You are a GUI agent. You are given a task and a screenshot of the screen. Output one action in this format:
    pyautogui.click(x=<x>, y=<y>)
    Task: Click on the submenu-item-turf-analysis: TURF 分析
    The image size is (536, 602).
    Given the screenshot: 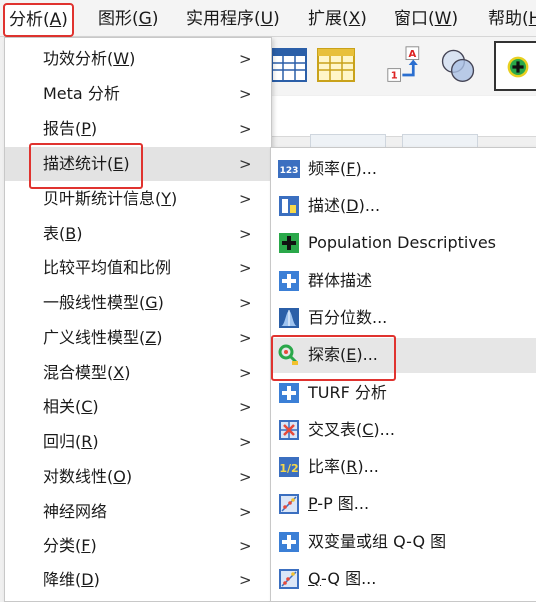 What is the action you would take?
    pyautogui.click(x=403, y=393)
    